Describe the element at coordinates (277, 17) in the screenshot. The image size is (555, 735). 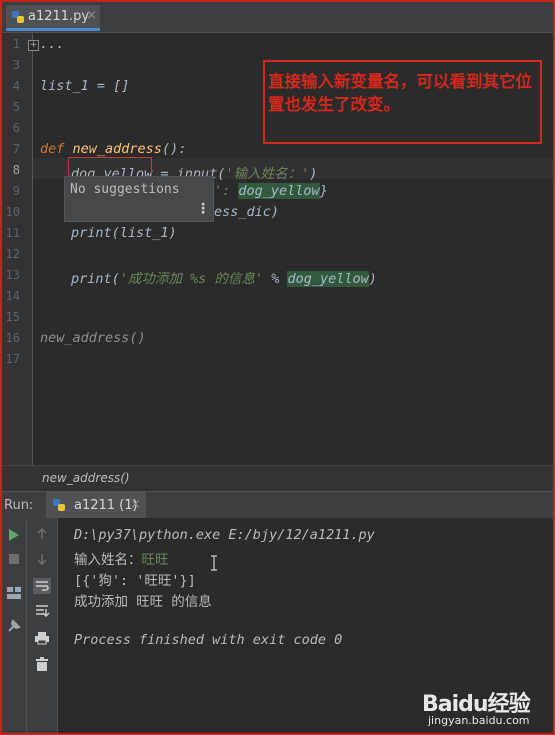
I see `editor-tab-bar: a1211.py ×` at that location.